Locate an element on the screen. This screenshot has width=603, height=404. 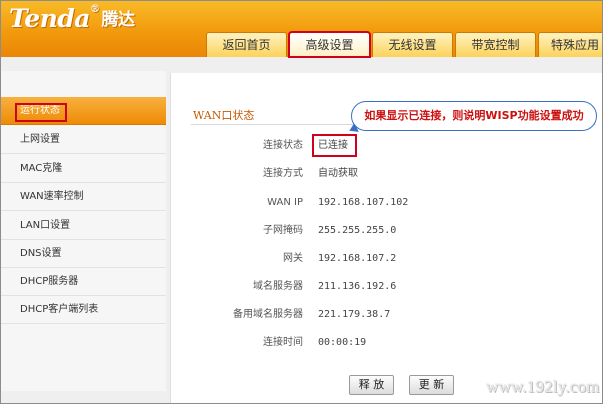
tab-home: 返回首页 is located at coordinates (246, 44).